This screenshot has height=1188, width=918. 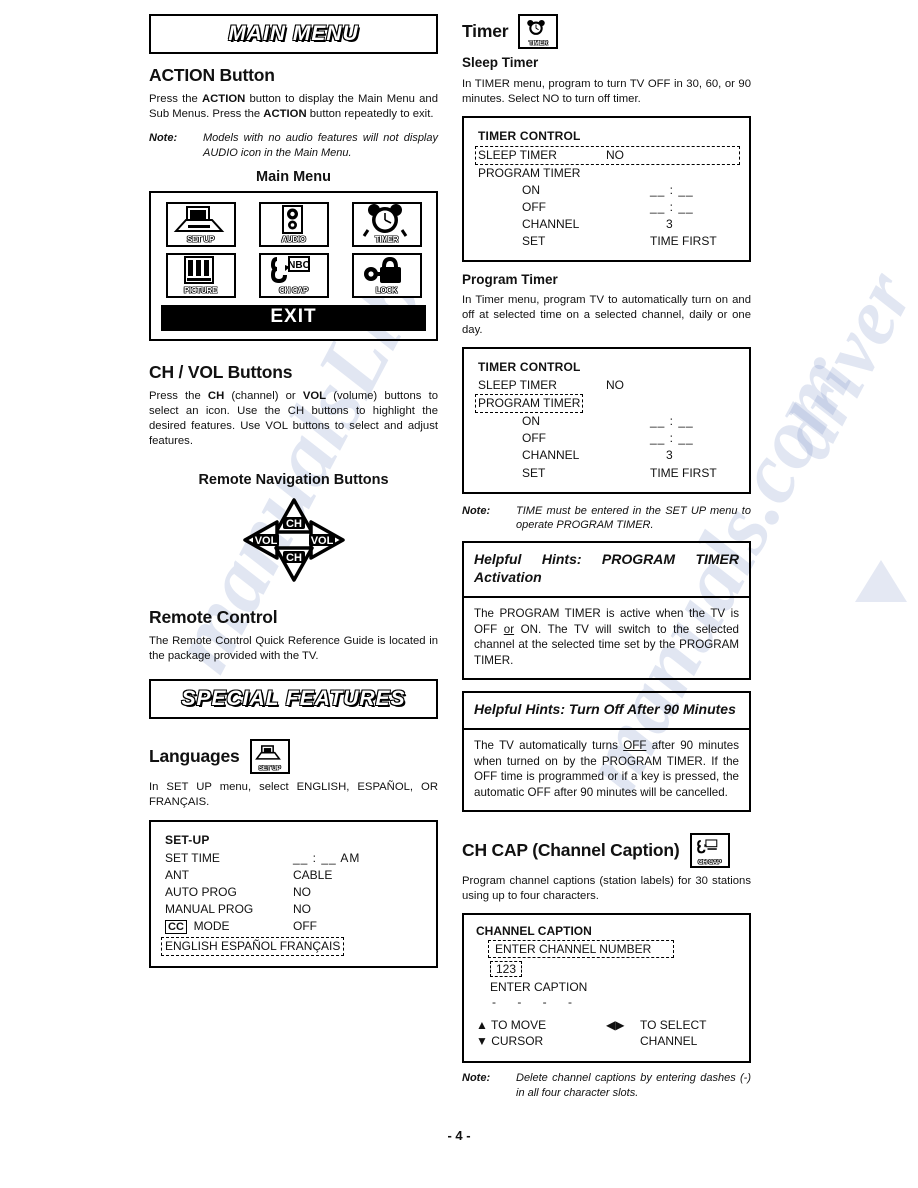 What do you see at coordinates (671, 173) in the screenshot?
I see `osd-value` at bounding box center [671, 173].